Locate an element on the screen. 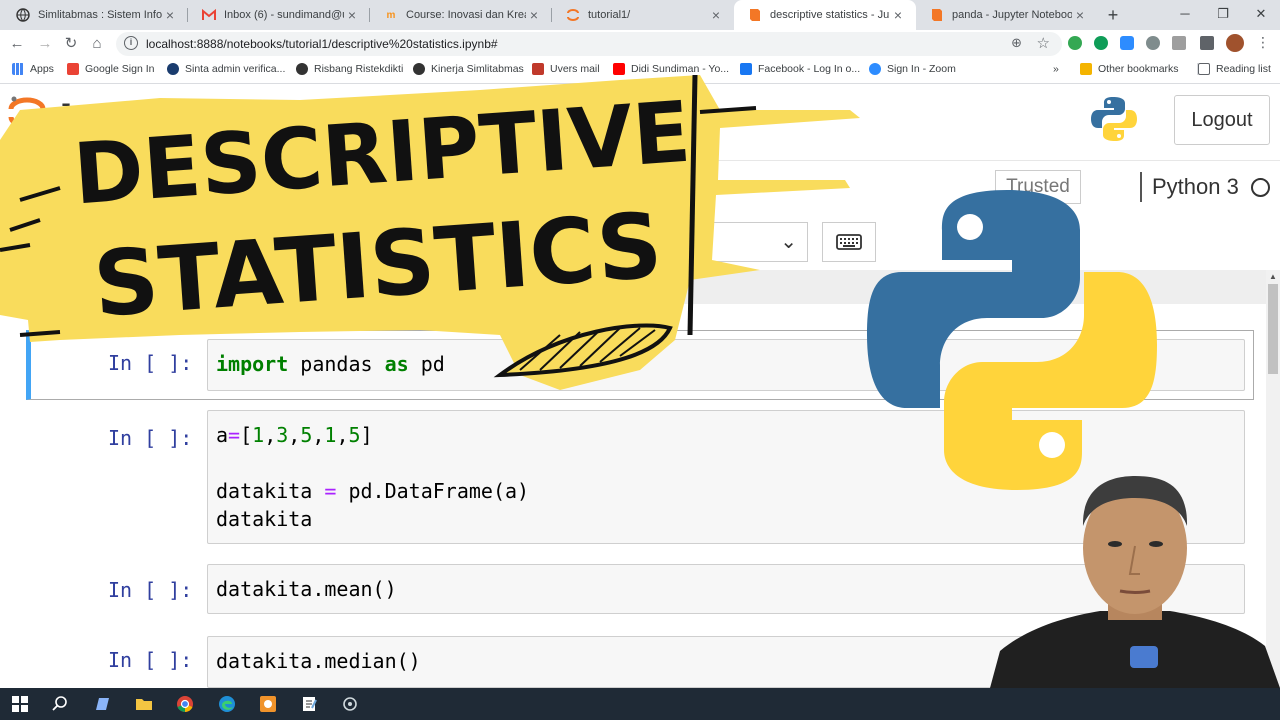 This screenshot has height=720, width=1280. reload-icon: ↻ is located at coordinates (71, 44).